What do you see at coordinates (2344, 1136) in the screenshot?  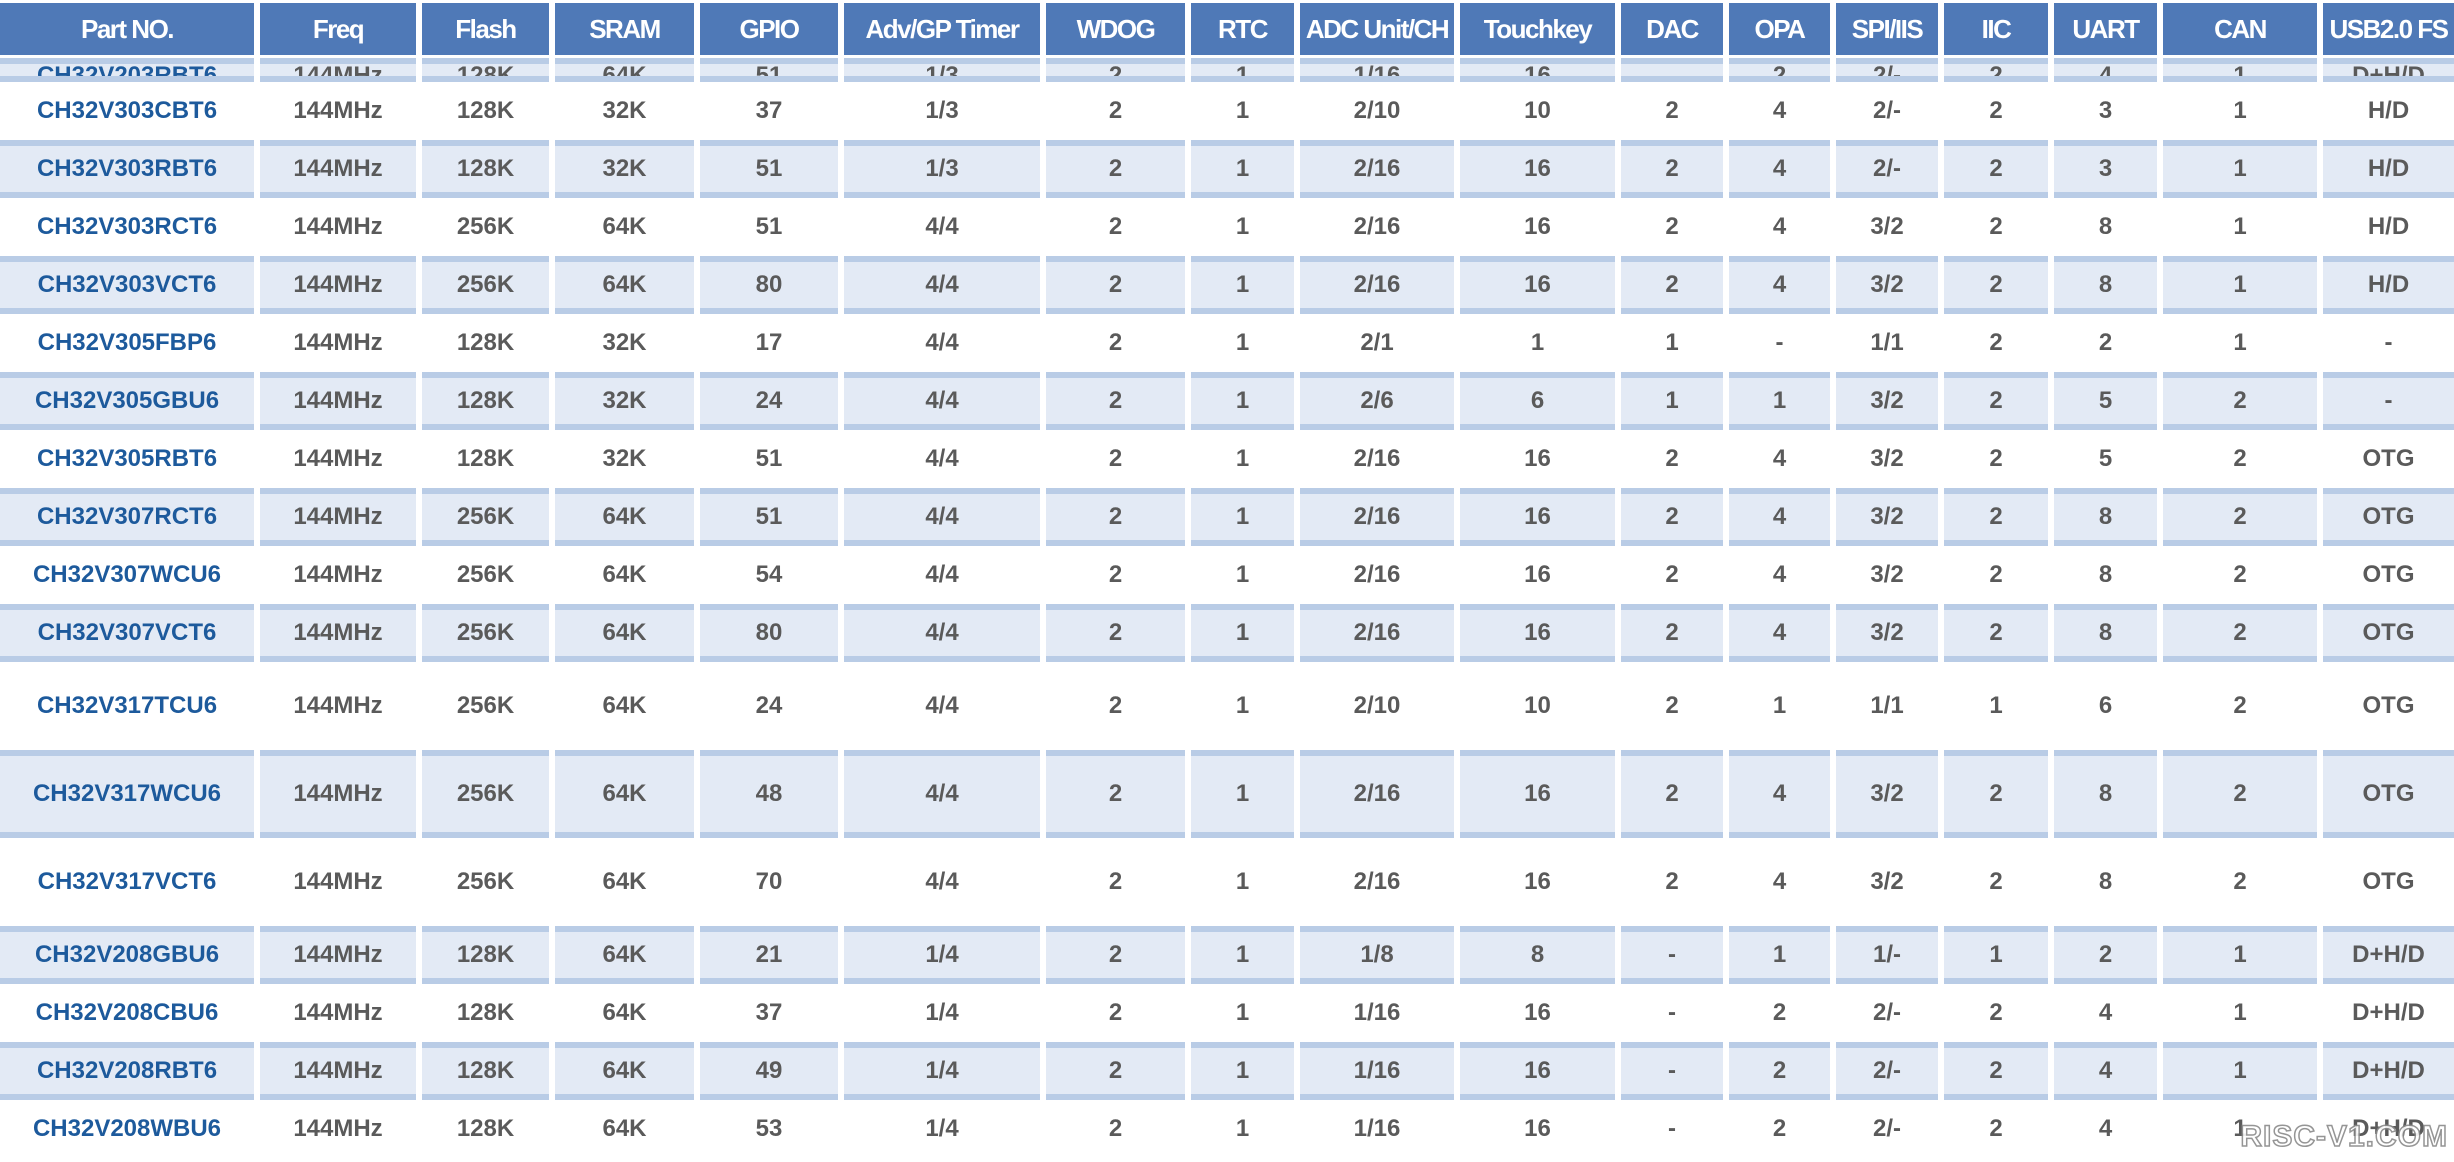 I see `watermark-logo: RISC-V1.COM` at bounding box center [2344, 1136].